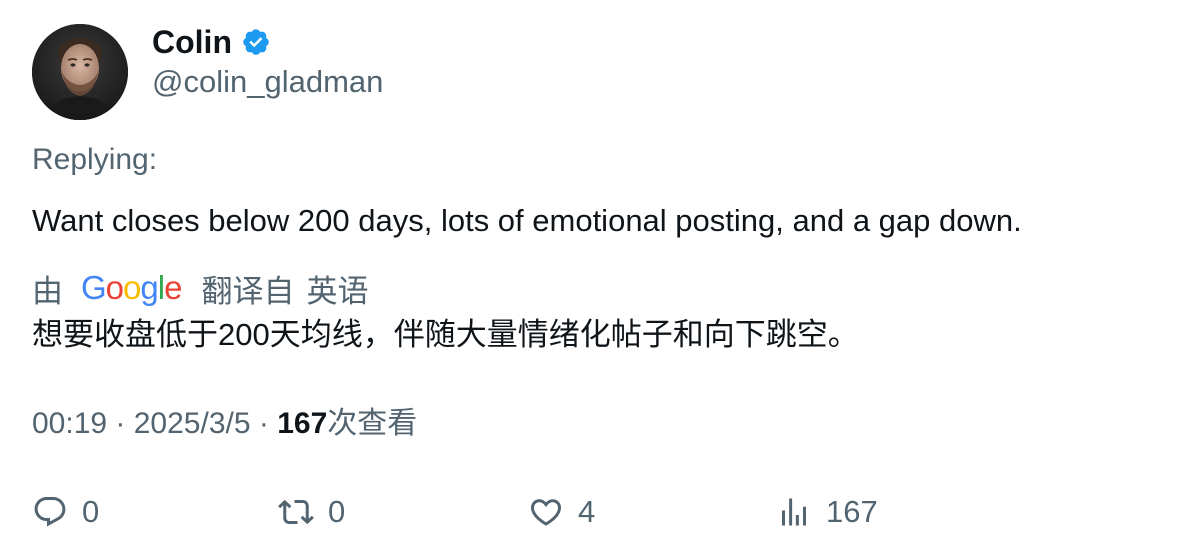 This screenshot has width=1196, height=558. Describe the element at coordinates (95, 159) in the screenshot. I see `replying-label: Replying:` at that location.